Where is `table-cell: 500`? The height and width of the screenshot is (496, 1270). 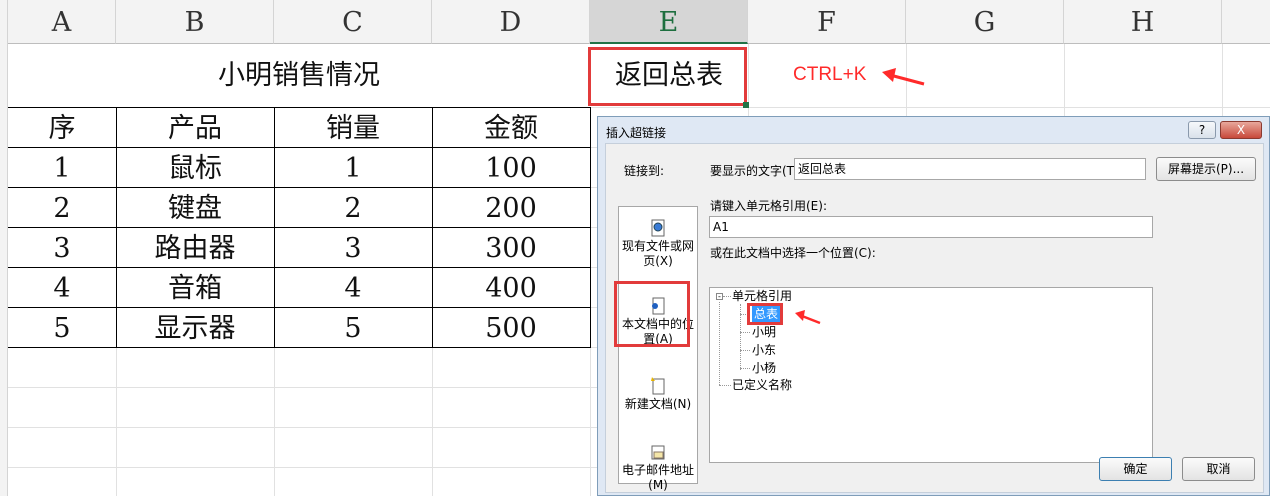
table-cell: 500 is located at coordinates (511, 327).